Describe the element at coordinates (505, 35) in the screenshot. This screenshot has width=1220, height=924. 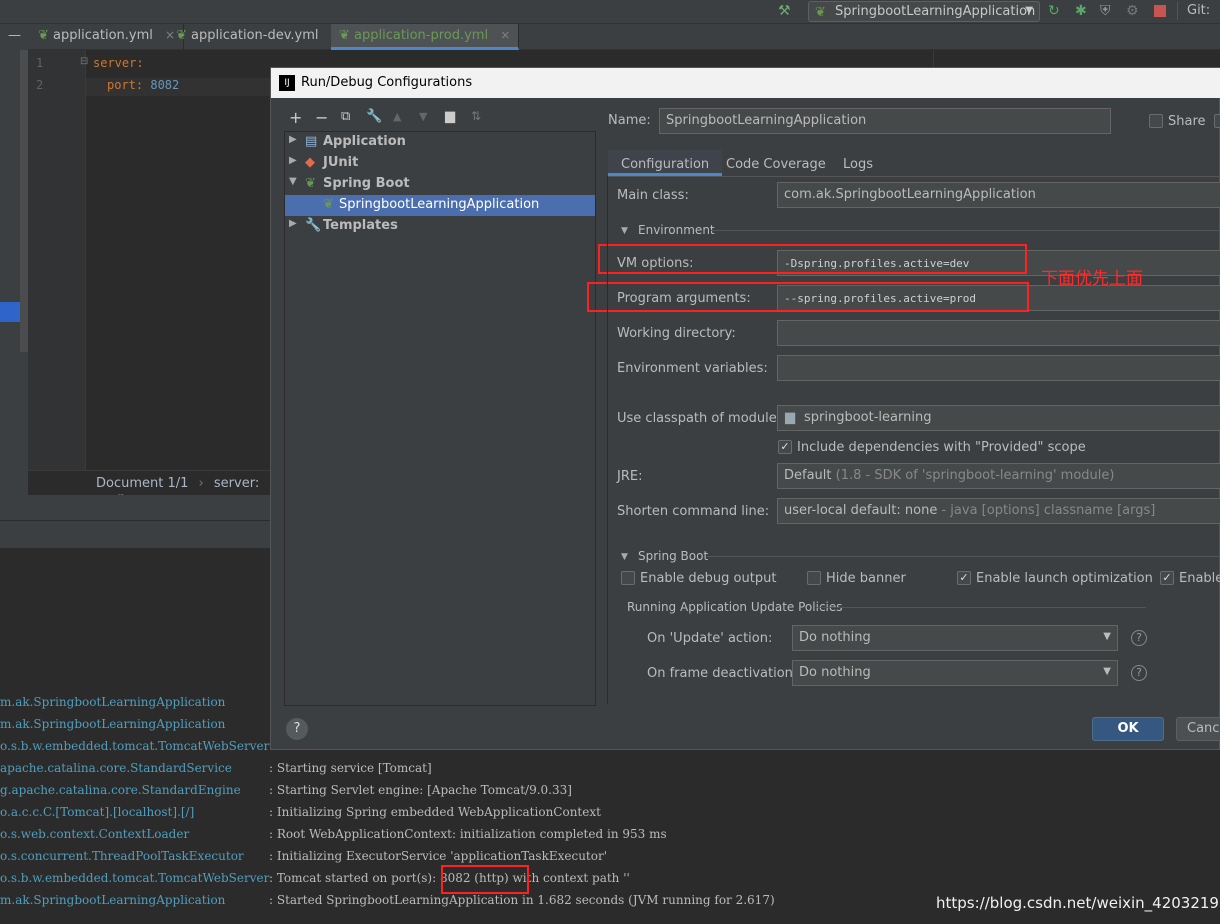
I see `close-icon: ×` at that location.